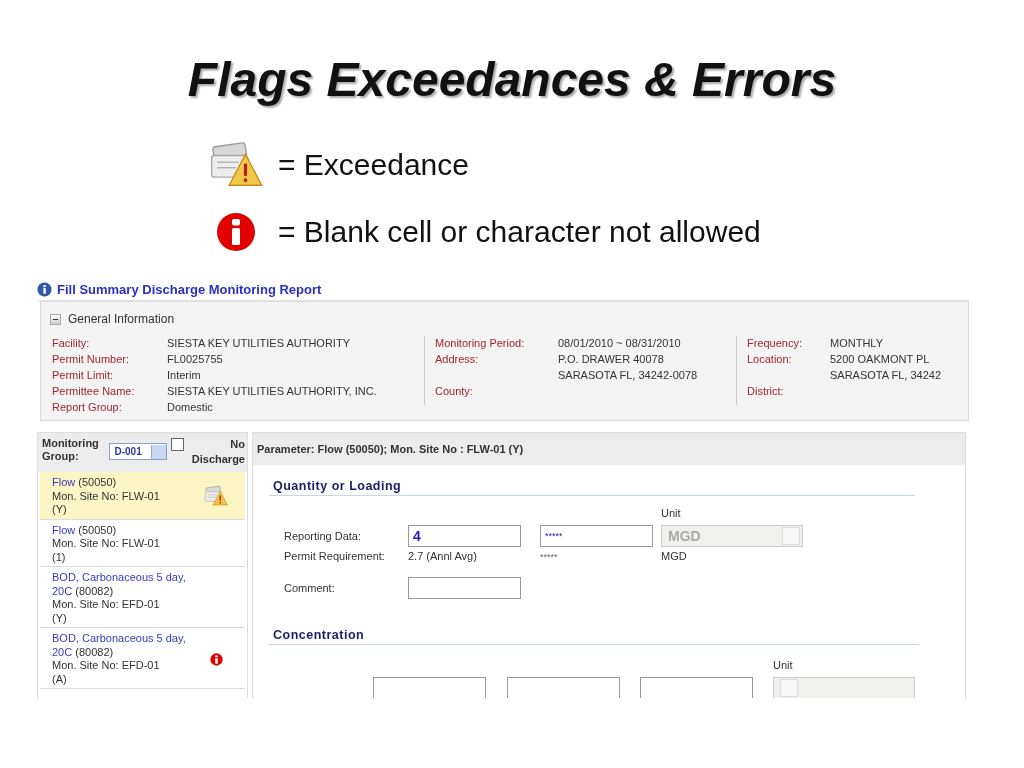 This screenshot has width=1024, height=768. I want to click on info-icon, so click(44, 289).